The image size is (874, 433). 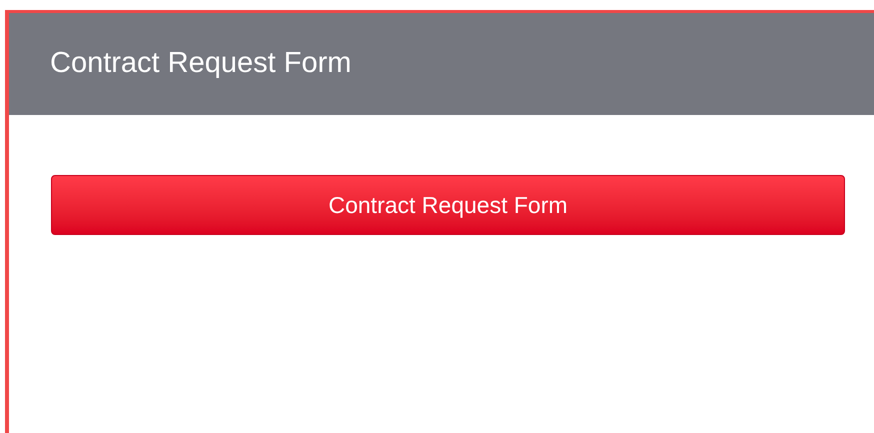 What do you see at coordinates (201, 64) in the screenshot?
I see `header-title: Contract Request Form` at bounding box center [201, 64].